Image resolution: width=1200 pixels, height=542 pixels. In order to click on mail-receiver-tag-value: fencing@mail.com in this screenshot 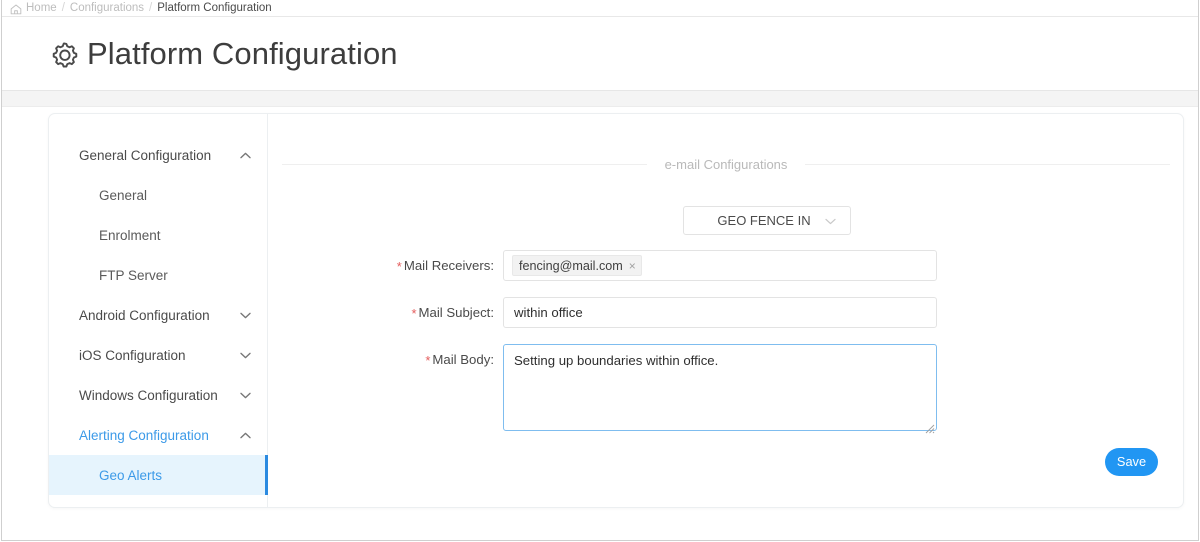, I will do `click(571, 265)`.